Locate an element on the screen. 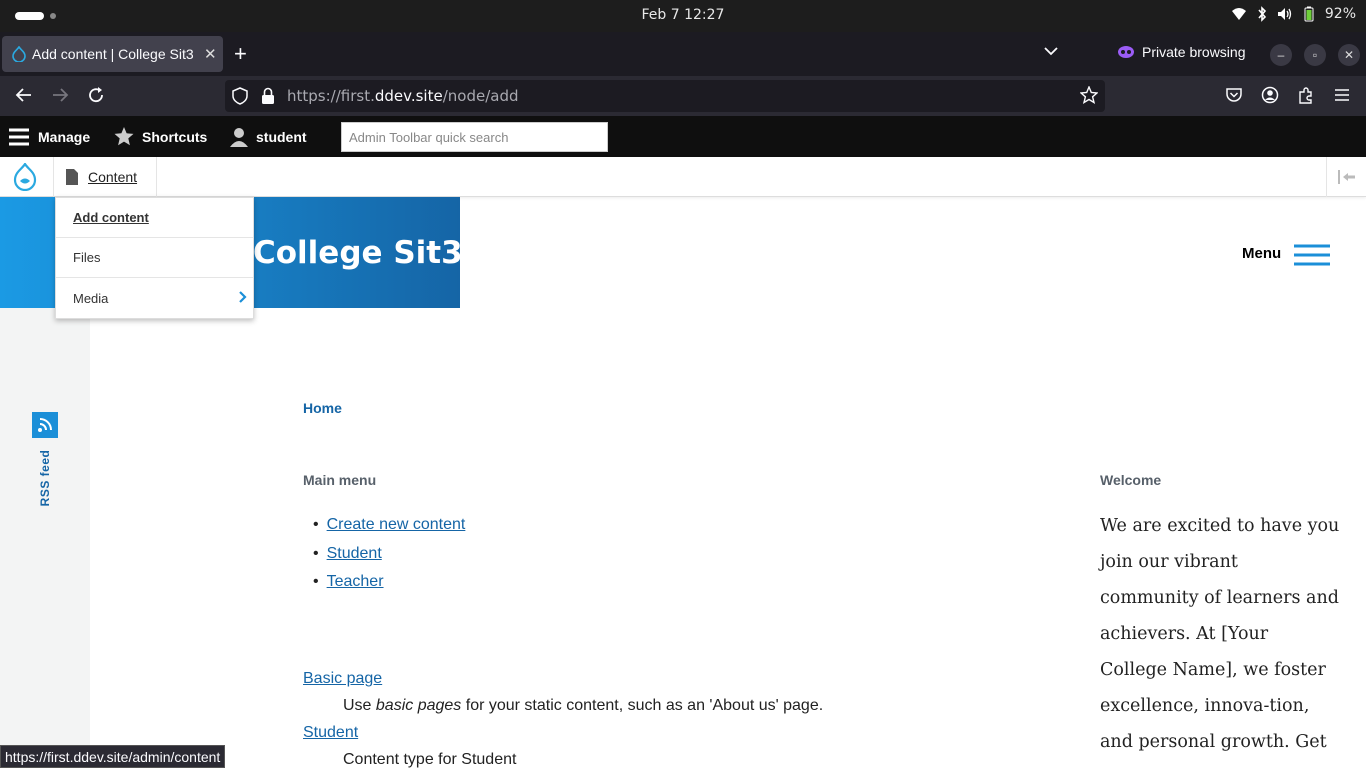 This screenshot has width=1366, height=768. rss-icon is located at coordinates (45, 425).